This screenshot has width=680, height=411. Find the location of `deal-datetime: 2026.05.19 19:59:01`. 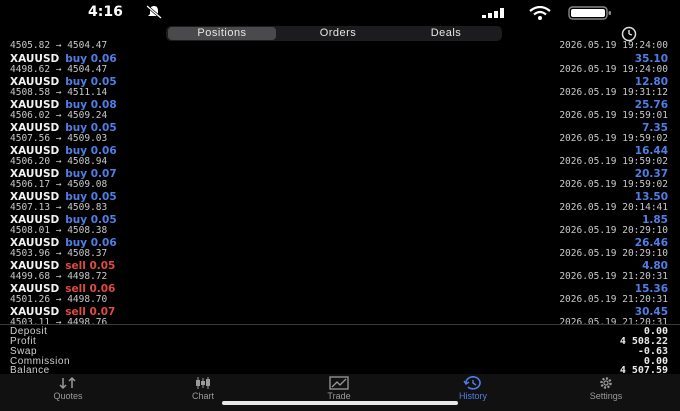

deal-datetime: 2026.05.19 19:59:01 is located at coordinates (613, 115).